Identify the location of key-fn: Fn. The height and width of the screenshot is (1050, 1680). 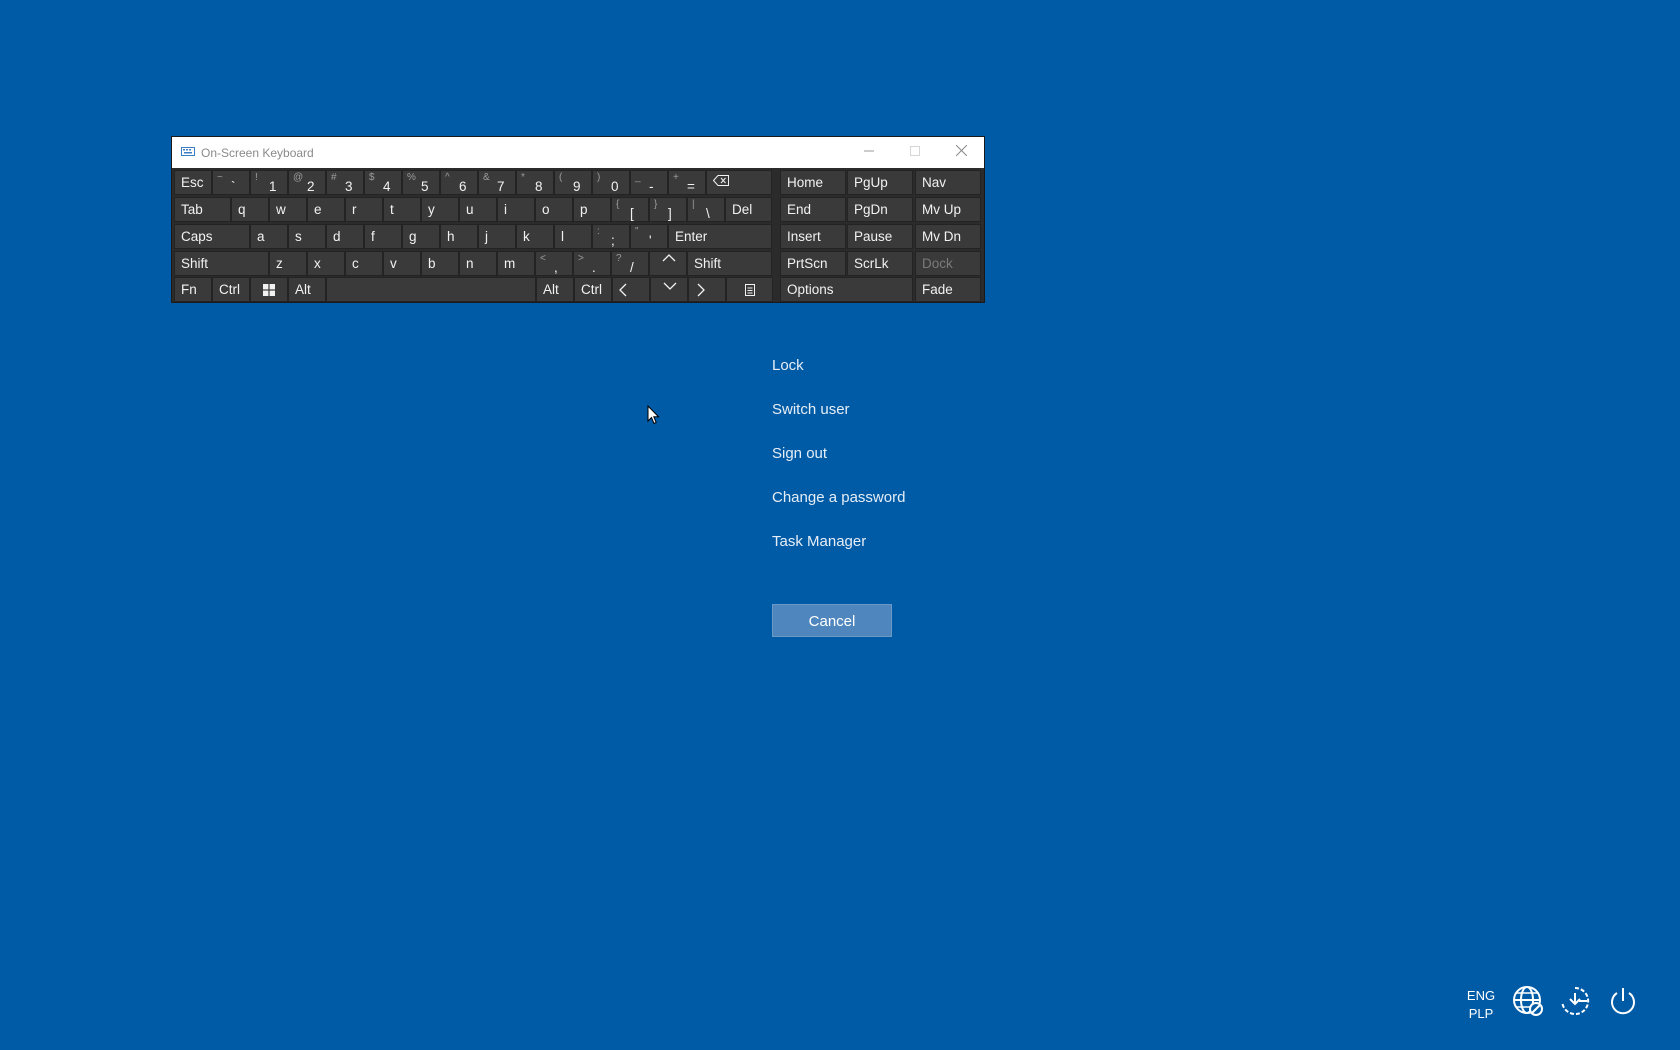
(193, 289).